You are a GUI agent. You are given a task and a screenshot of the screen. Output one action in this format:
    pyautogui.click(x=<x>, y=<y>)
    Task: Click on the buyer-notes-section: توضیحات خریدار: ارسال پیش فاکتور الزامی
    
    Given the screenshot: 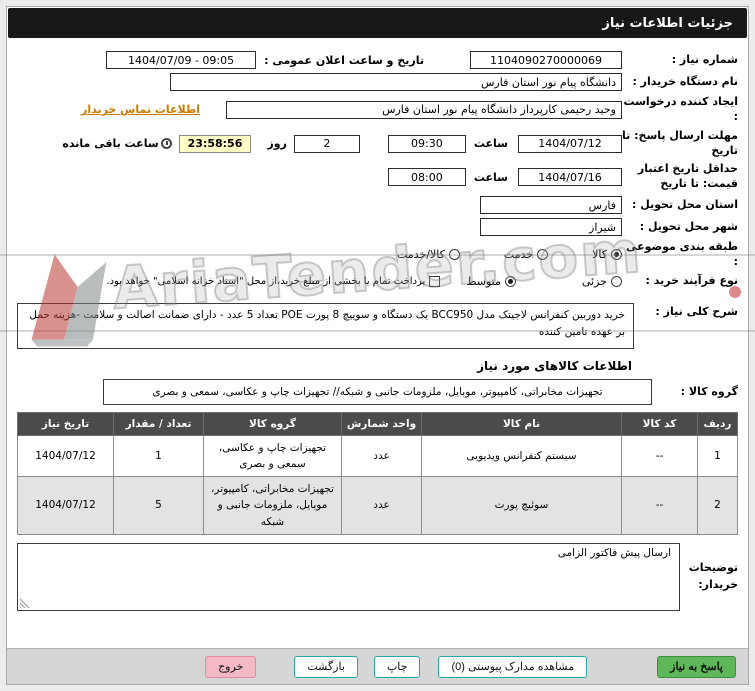 What is the action you would take?
    pyautogui.click(x=377, y=576)
    